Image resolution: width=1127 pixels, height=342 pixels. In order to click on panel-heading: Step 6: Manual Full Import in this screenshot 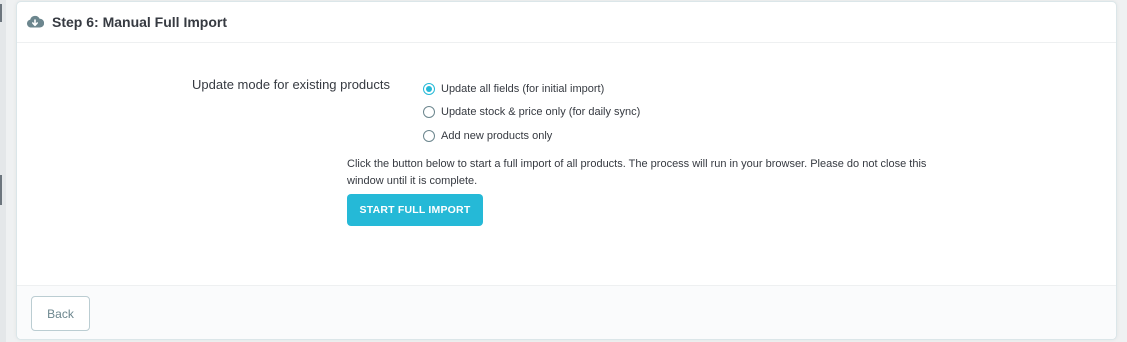, I will do `click(566, 22)`.